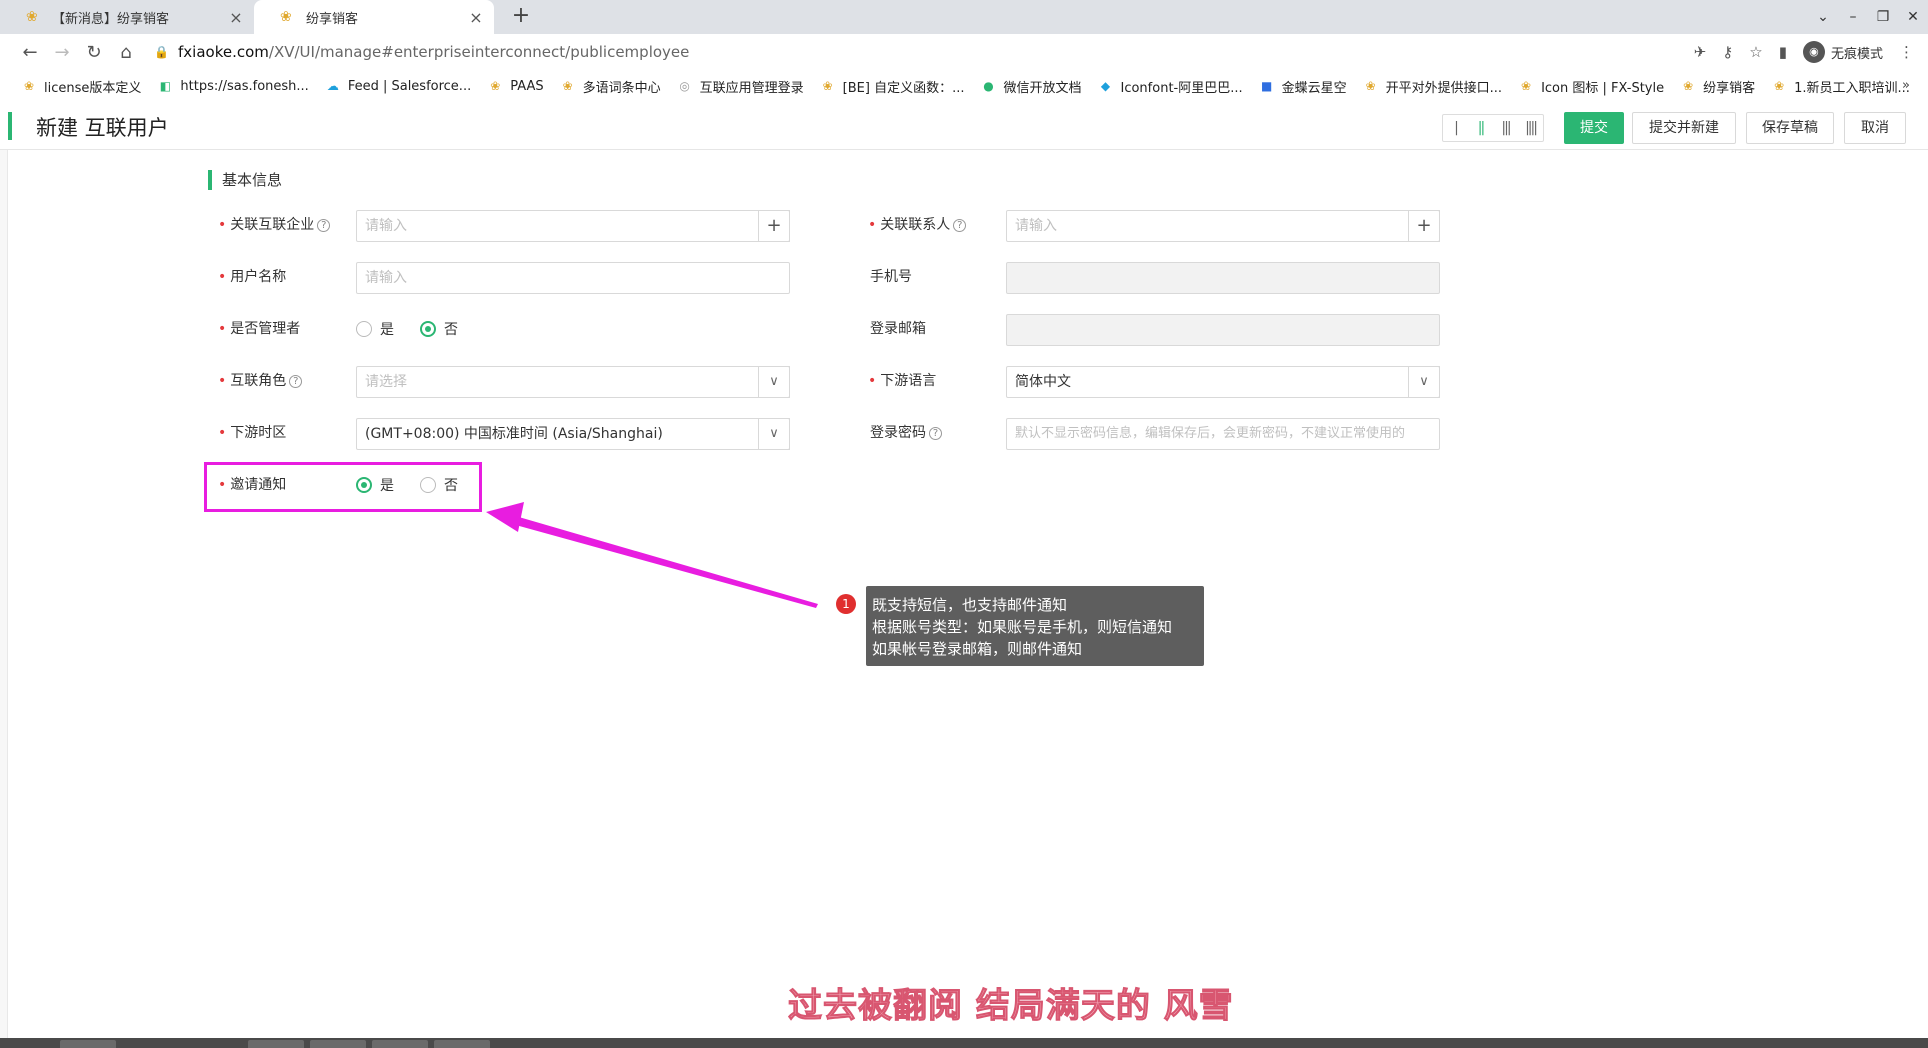 The height and width of the screenshot is (1048, 1928). Describe the element at coordinates (30, 52) in the screenshot. I see `back-icon: ←` at that location.